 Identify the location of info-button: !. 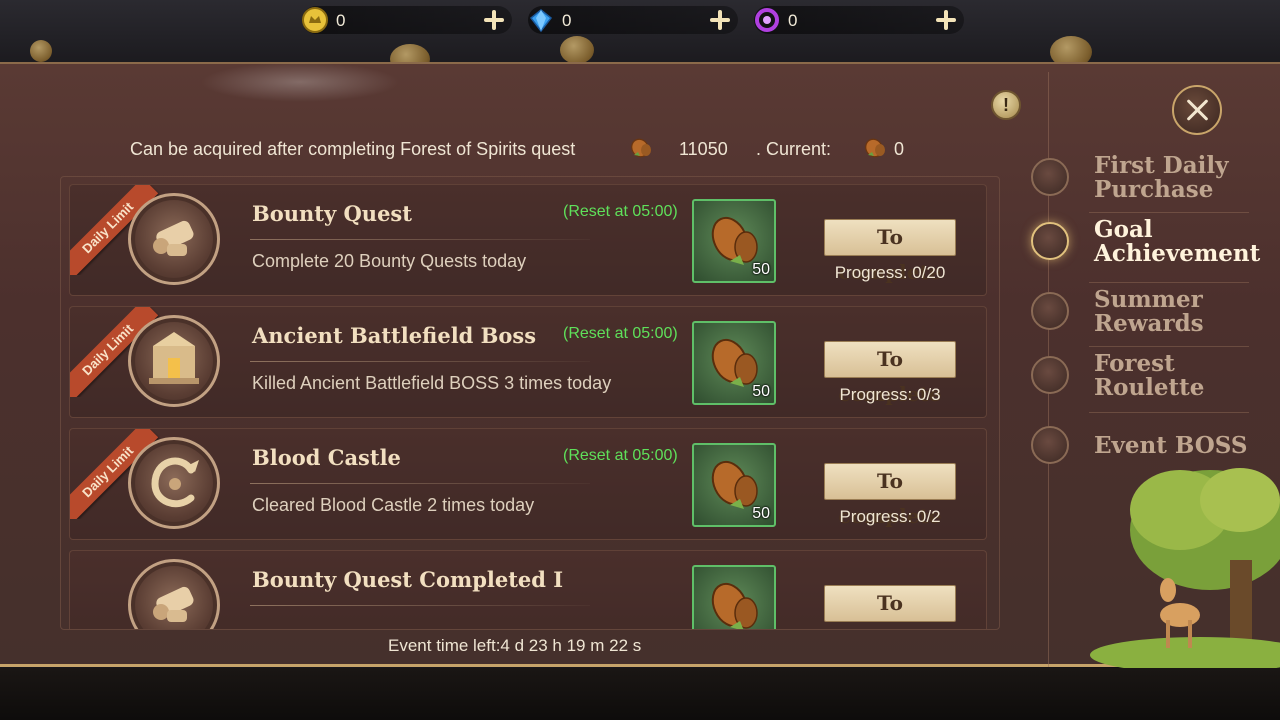
(1006, 105).